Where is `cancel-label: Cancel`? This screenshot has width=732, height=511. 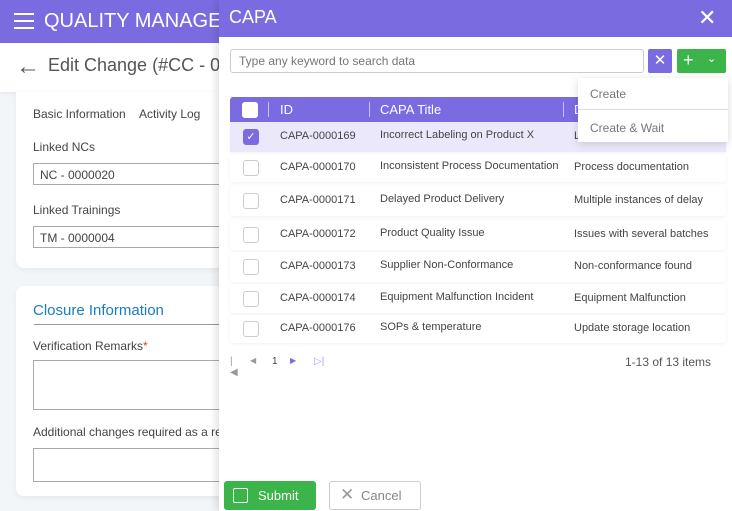
cancel-label: Cancel is located at coordinates (381, 495).